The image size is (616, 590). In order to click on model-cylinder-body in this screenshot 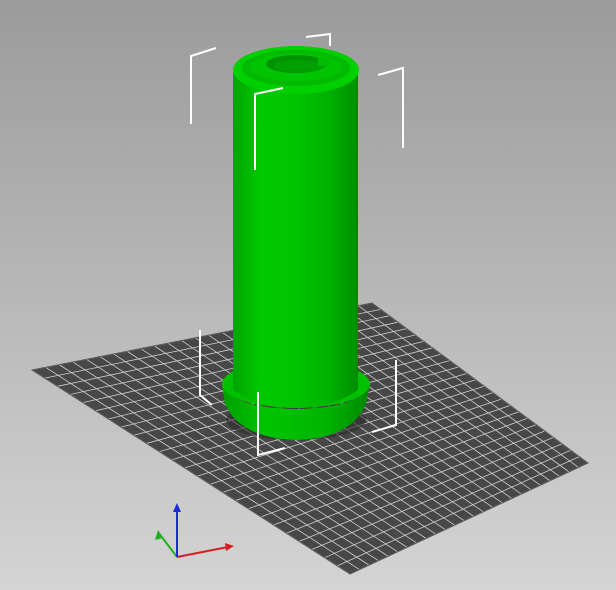, I will do `click(295, 239)`.